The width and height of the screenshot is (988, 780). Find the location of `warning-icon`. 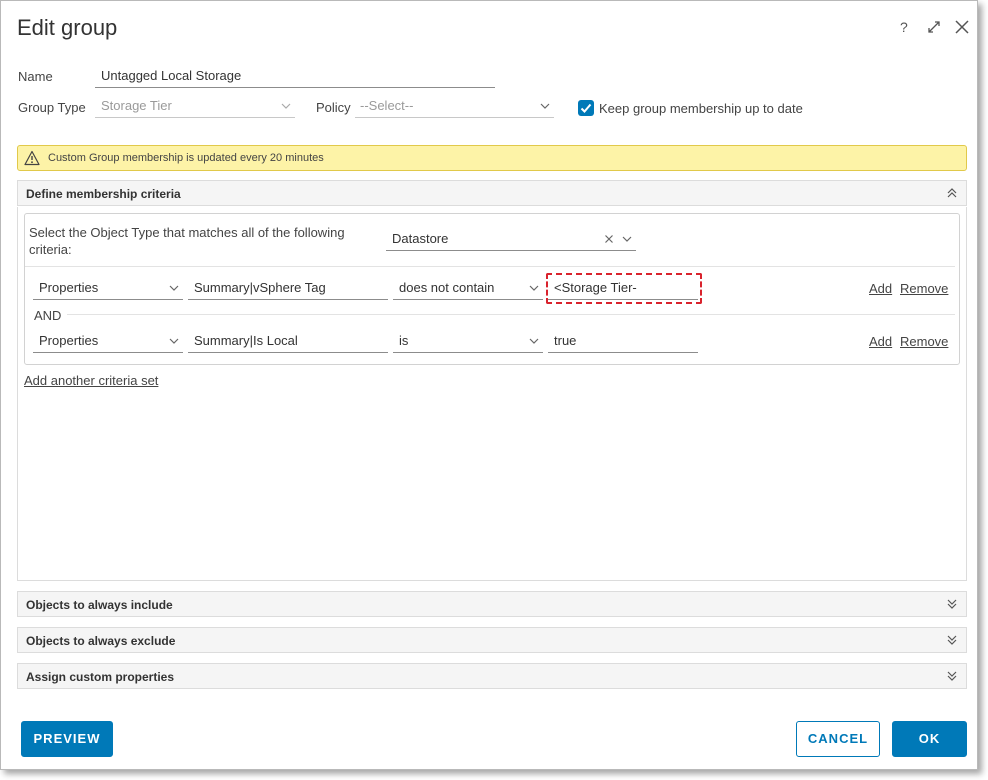

warning-icon is located at coordinates (32, 158).